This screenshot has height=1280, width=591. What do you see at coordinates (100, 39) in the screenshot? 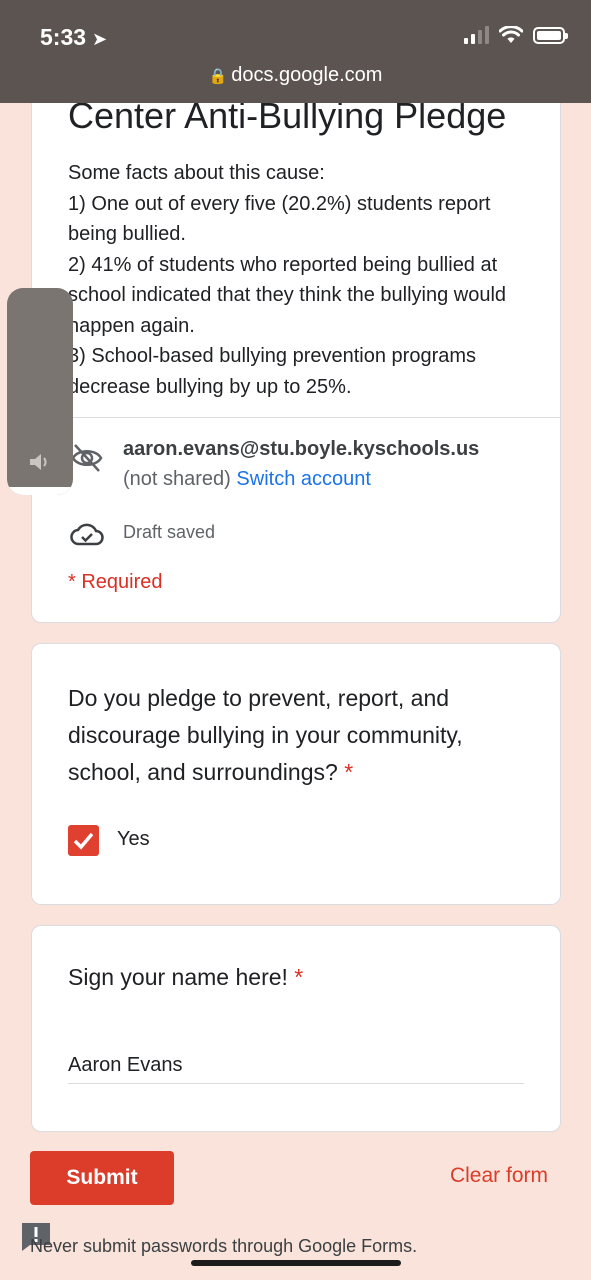
I see `location-arrow-icon: ➤` at bounding box center [100, 39].